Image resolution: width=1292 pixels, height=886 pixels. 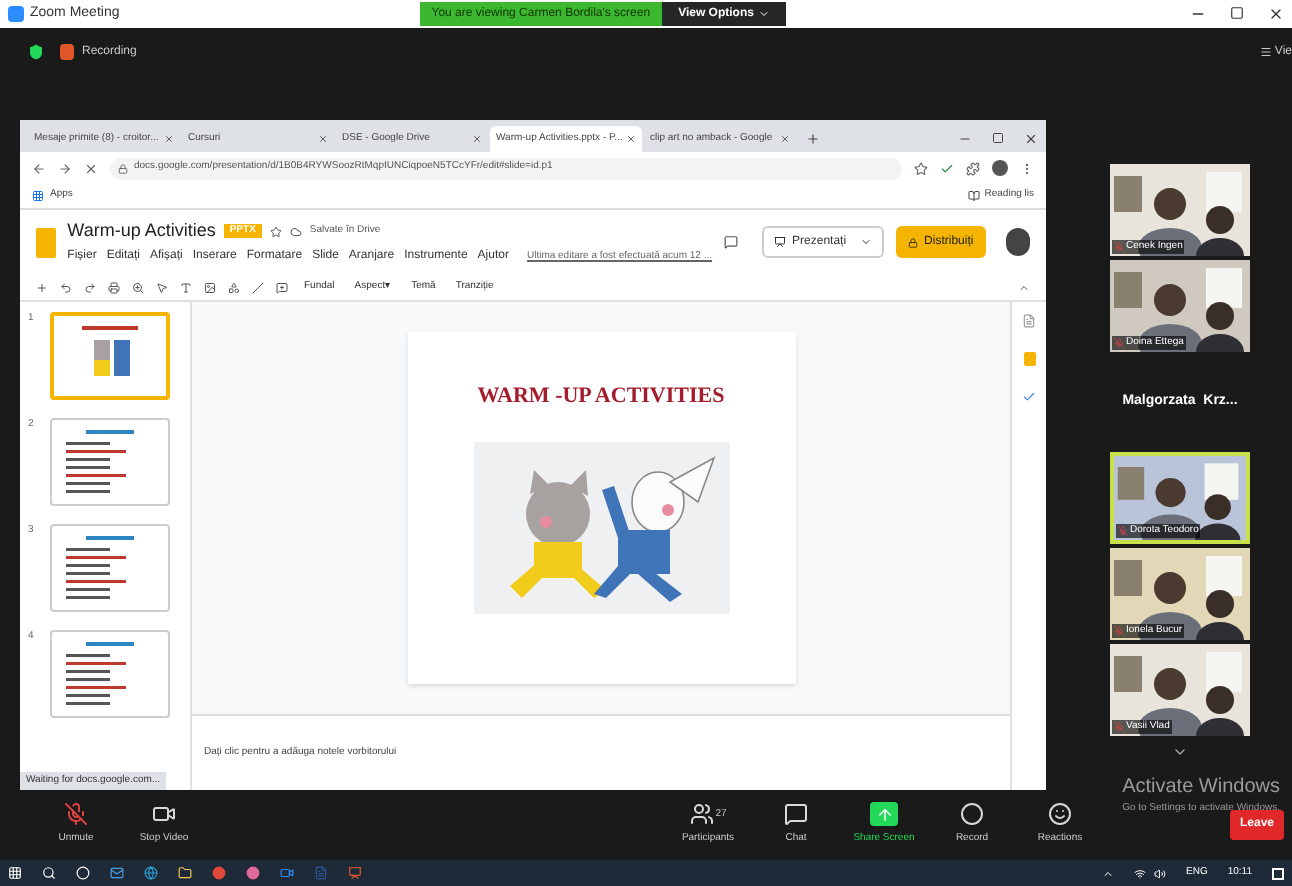 What do you see at coordinates (1201, 787) in the screenshot?
I see `activation-title: Activate Windows` at bounding box center [1201, 787].